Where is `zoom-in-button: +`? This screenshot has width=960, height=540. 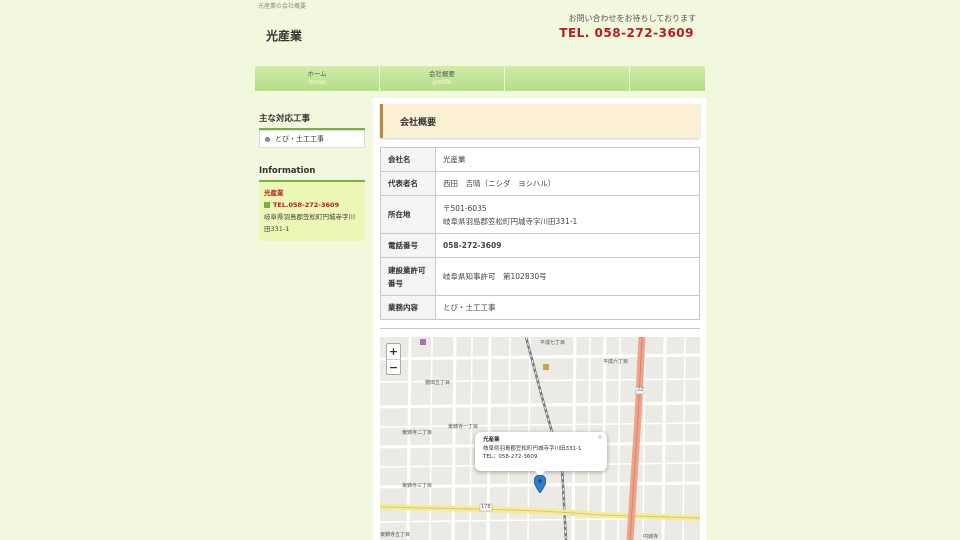
zoom-in-button: + is located at coordinates (393, 351).